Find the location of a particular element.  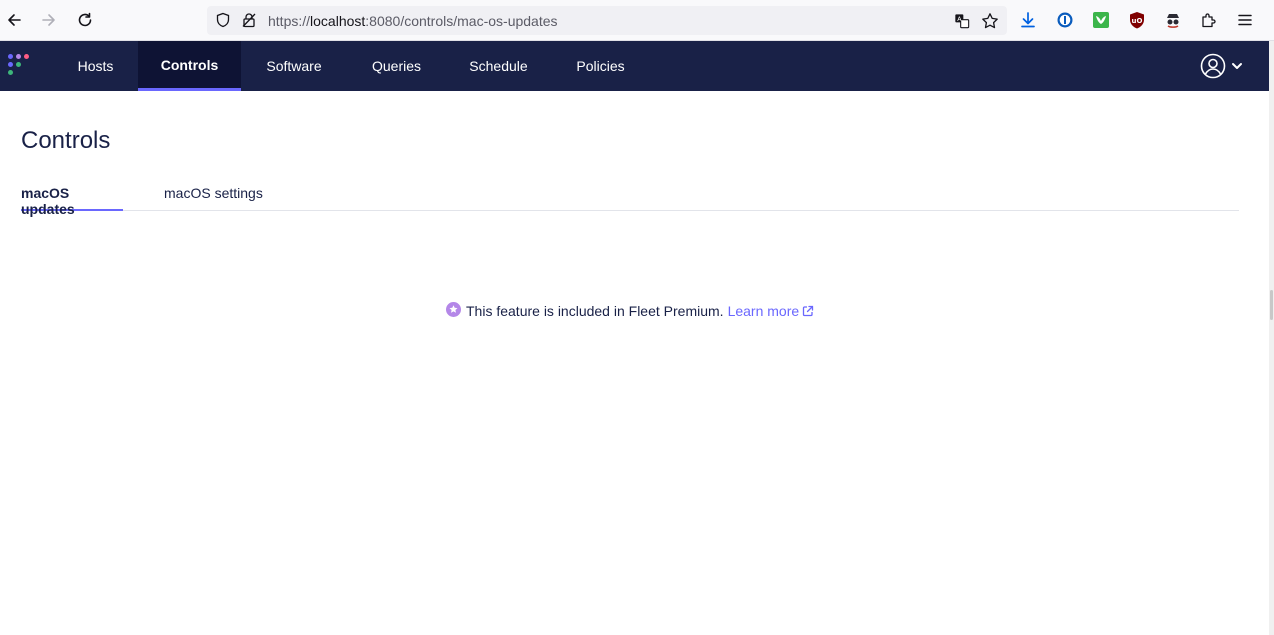

menu-hamburger-icon is located at coordinates (1245, 20).